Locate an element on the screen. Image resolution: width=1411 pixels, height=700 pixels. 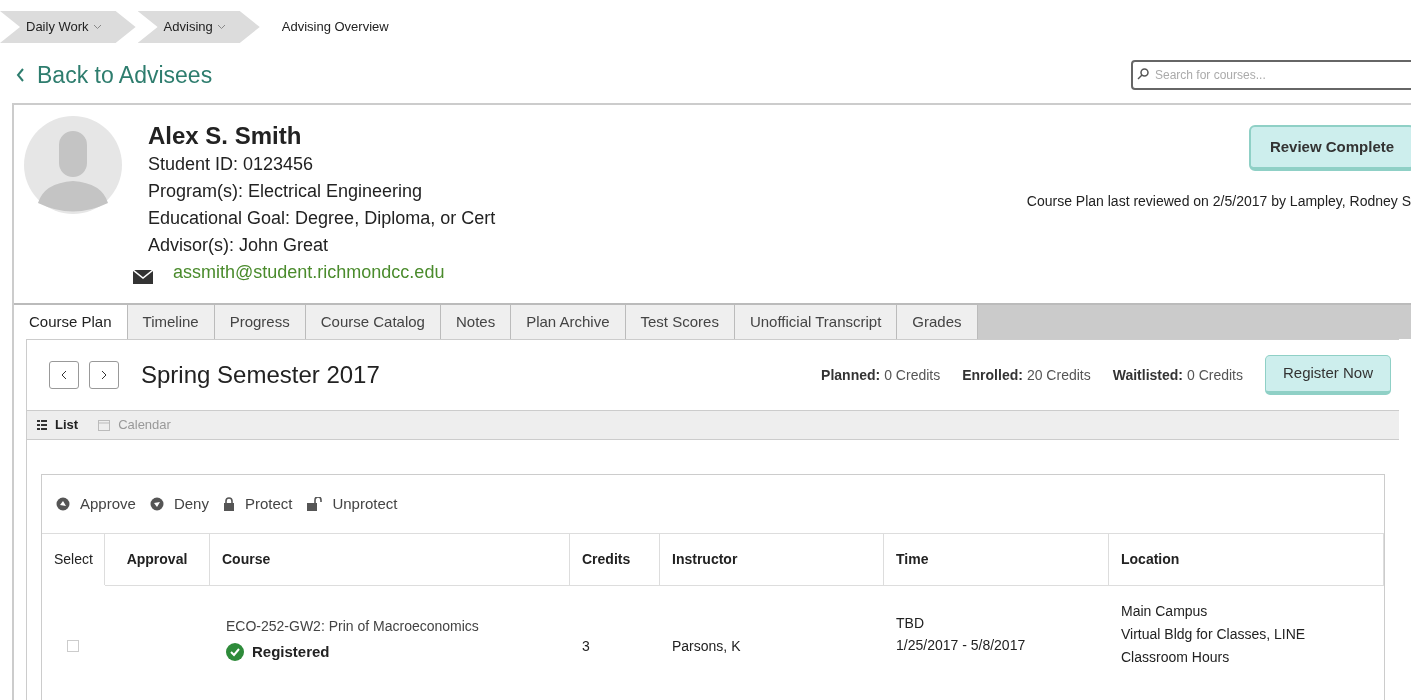
column-header: Course is located at coordinates (390, 559).